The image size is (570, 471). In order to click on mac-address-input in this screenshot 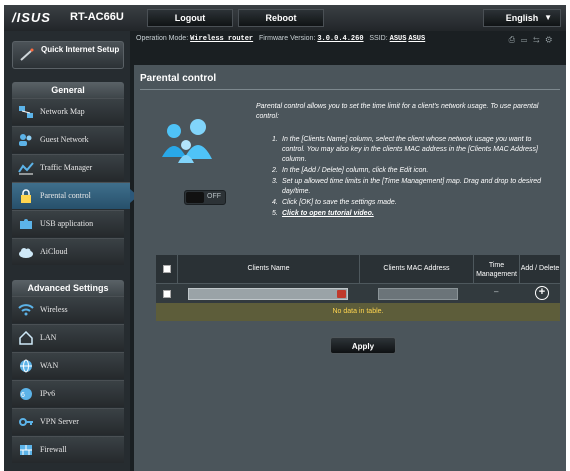, I will do `click(418, 294)`.